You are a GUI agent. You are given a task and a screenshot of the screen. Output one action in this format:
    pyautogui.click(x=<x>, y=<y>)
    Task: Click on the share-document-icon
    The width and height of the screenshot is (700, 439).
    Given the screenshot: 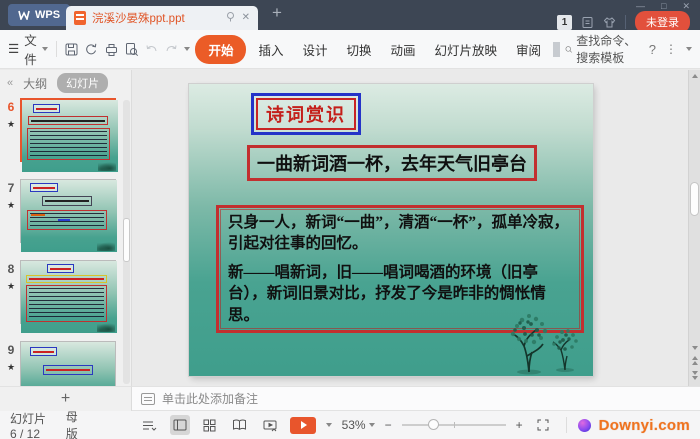 What is the action you would take?
    pyautogui.click(x=587, y=22)
    